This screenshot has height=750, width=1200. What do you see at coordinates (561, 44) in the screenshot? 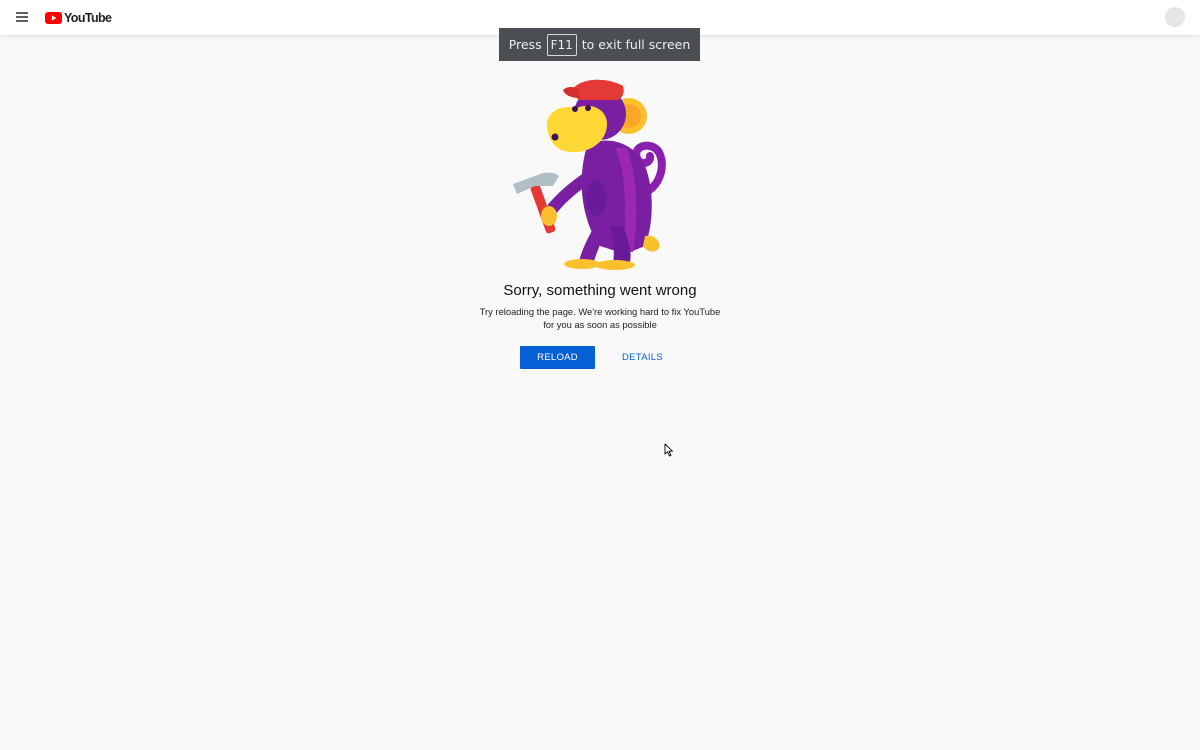
I see `f11-key-badge: F11` at bounding box center [561, 44].